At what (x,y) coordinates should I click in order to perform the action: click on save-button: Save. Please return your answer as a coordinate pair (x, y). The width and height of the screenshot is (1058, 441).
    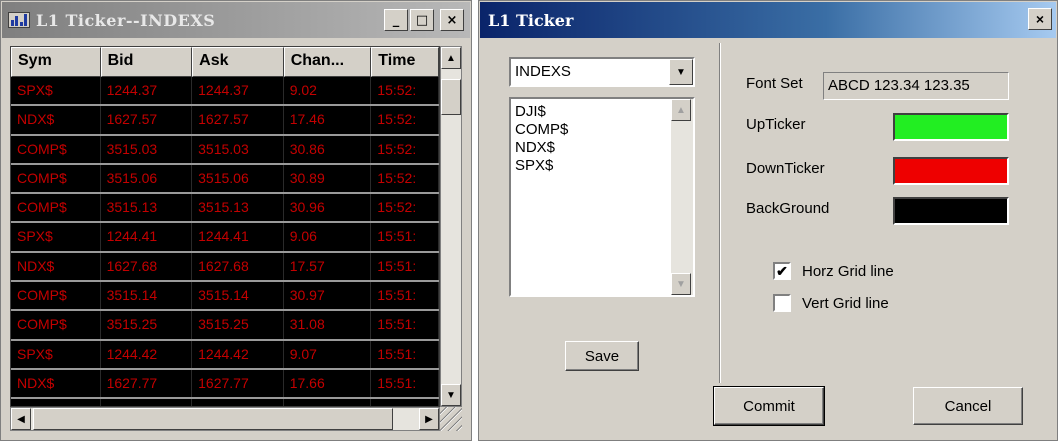
    Looking at the image, I should click on (602, 356).